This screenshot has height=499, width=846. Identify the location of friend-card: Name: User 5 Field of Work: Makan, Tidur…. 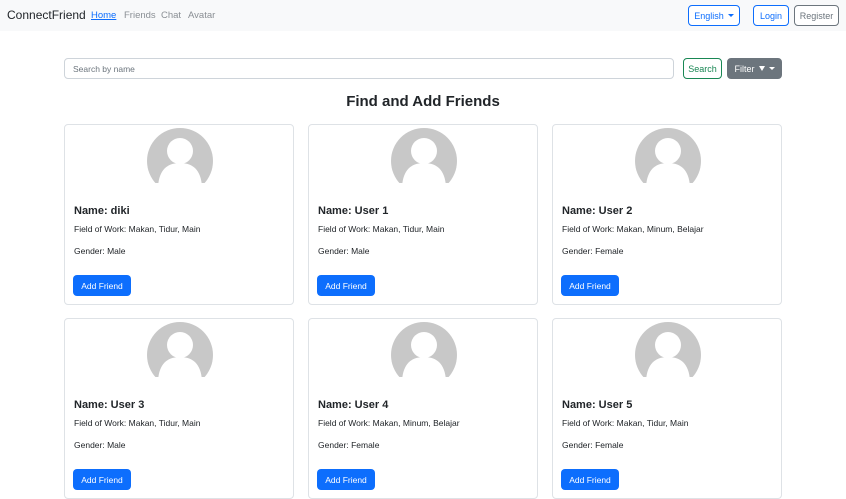
(667, 408).